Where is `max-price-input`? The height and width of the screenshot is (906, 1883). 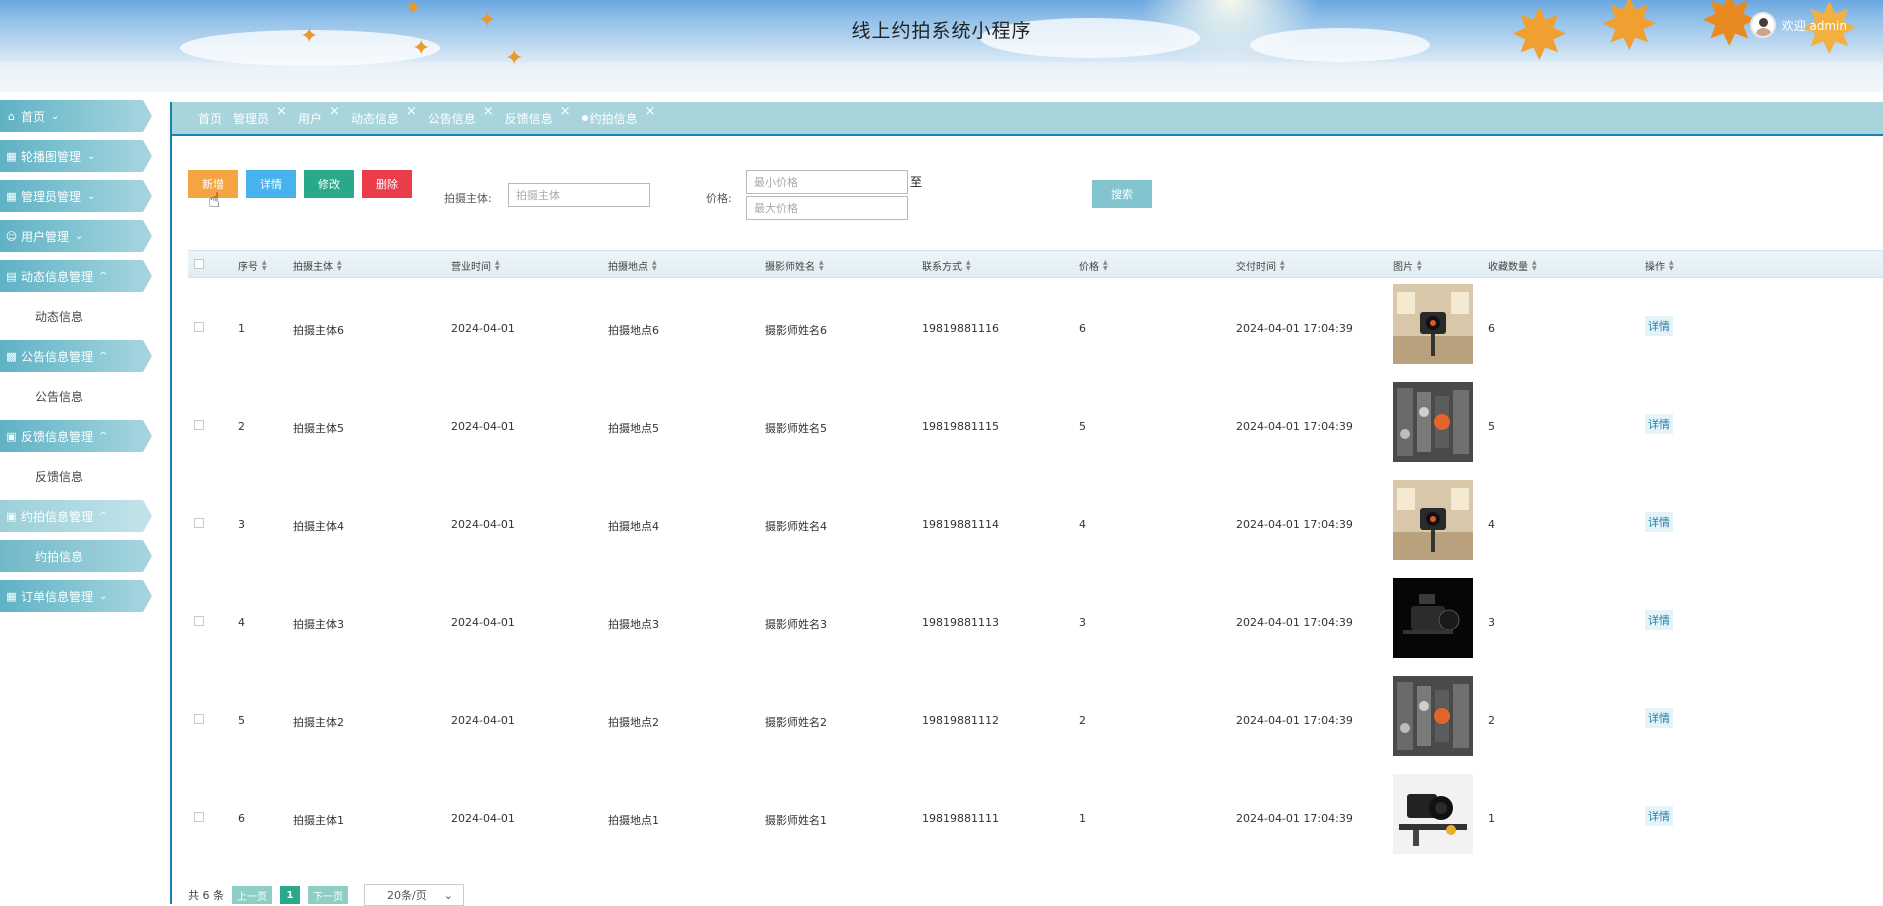
max-price-input is located at coordinates (827, 208).